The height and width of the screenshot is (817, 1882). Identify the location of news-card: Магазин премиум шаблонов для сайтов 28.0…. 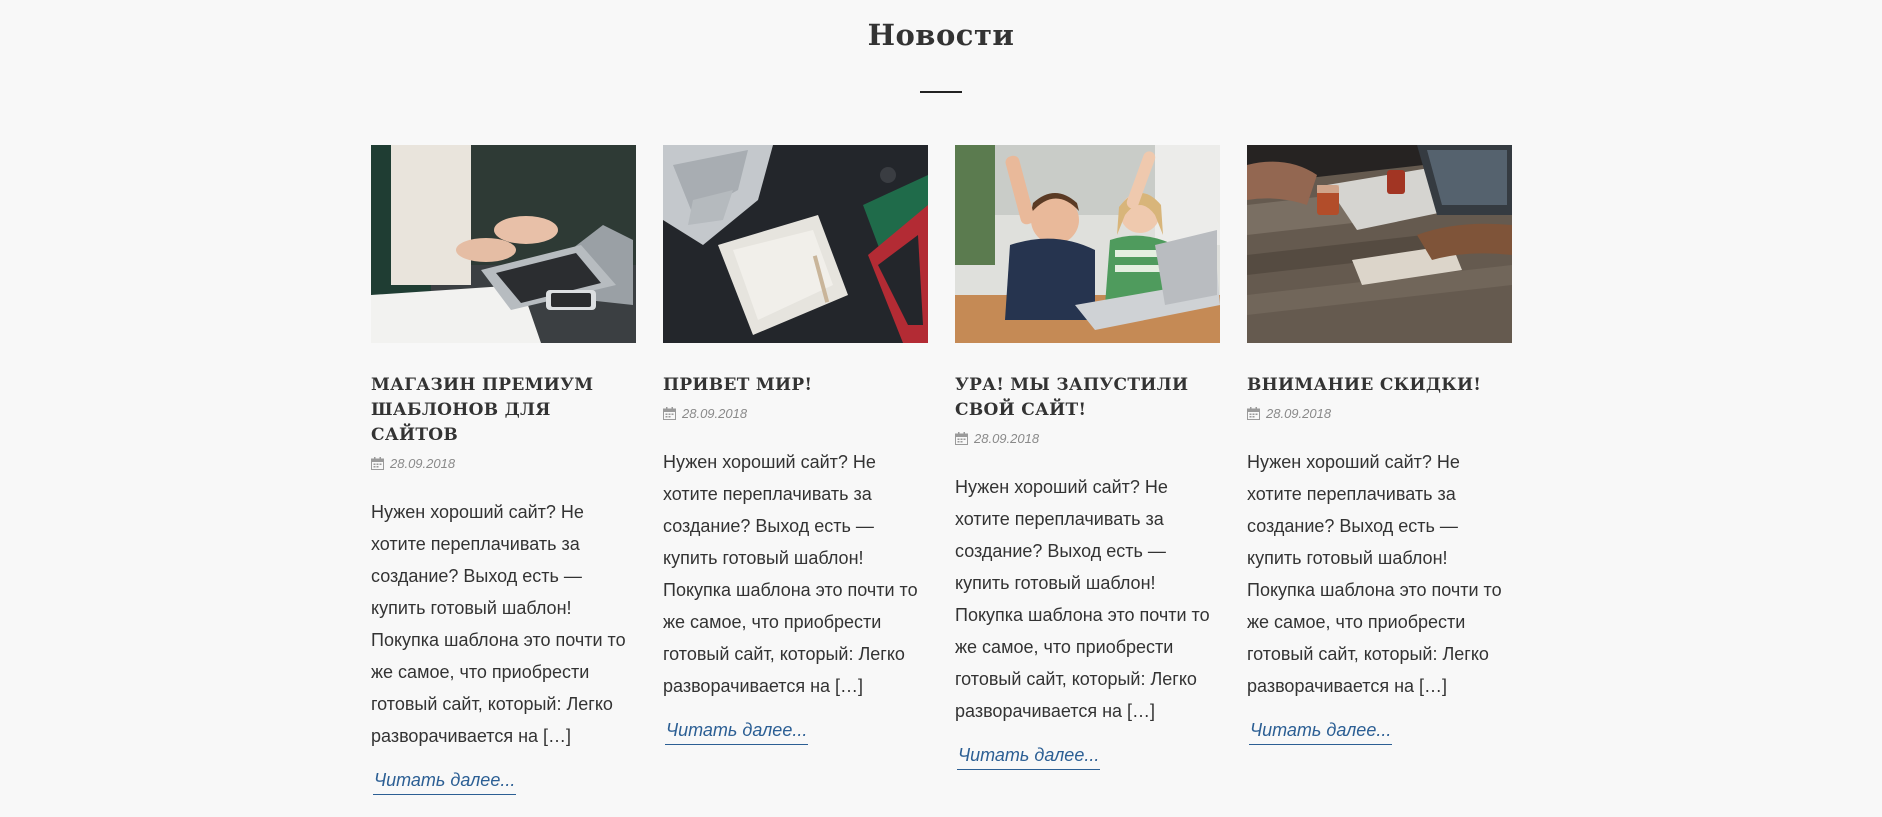
(503, 470).